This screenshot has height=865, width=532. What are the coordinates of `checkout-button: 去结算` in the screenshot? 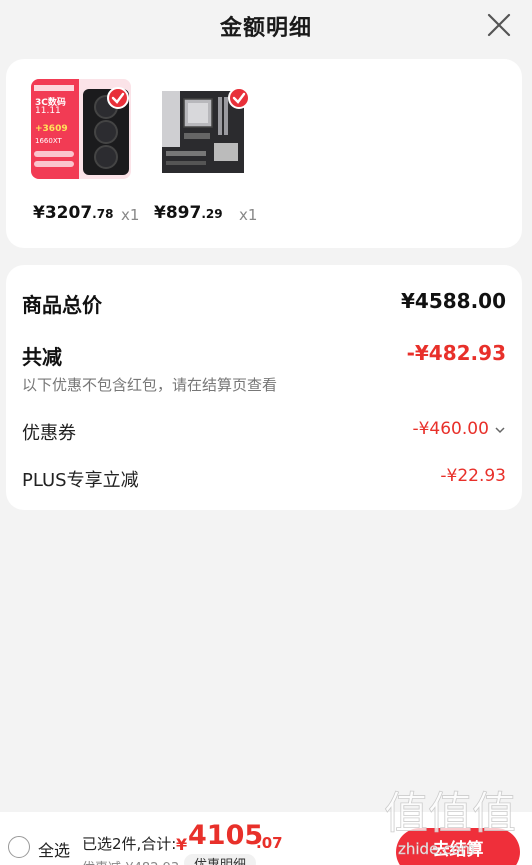 It's located at (458, 846).